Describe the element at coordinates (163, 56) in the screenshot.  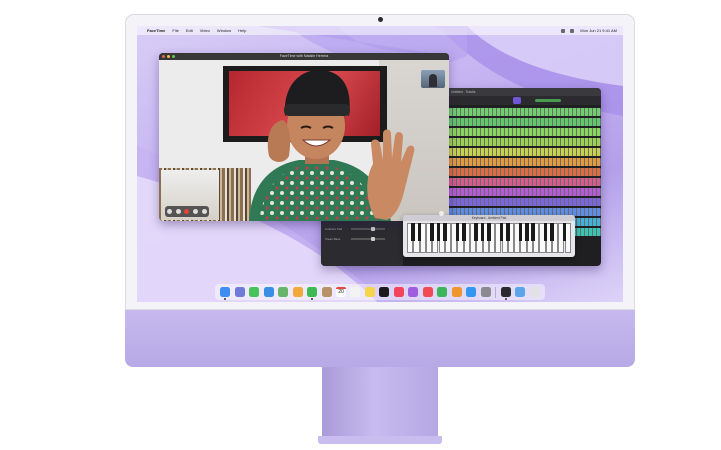
I see `close-icon` at that location.